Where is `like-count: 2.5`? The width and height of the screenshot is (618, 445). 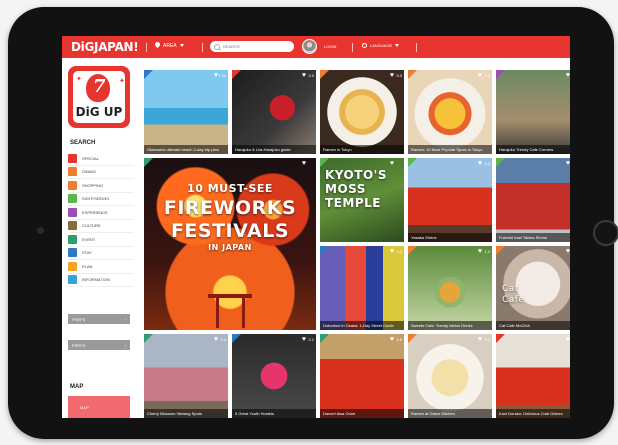
like-count: 2.5 is located at coordinates (399, 339).